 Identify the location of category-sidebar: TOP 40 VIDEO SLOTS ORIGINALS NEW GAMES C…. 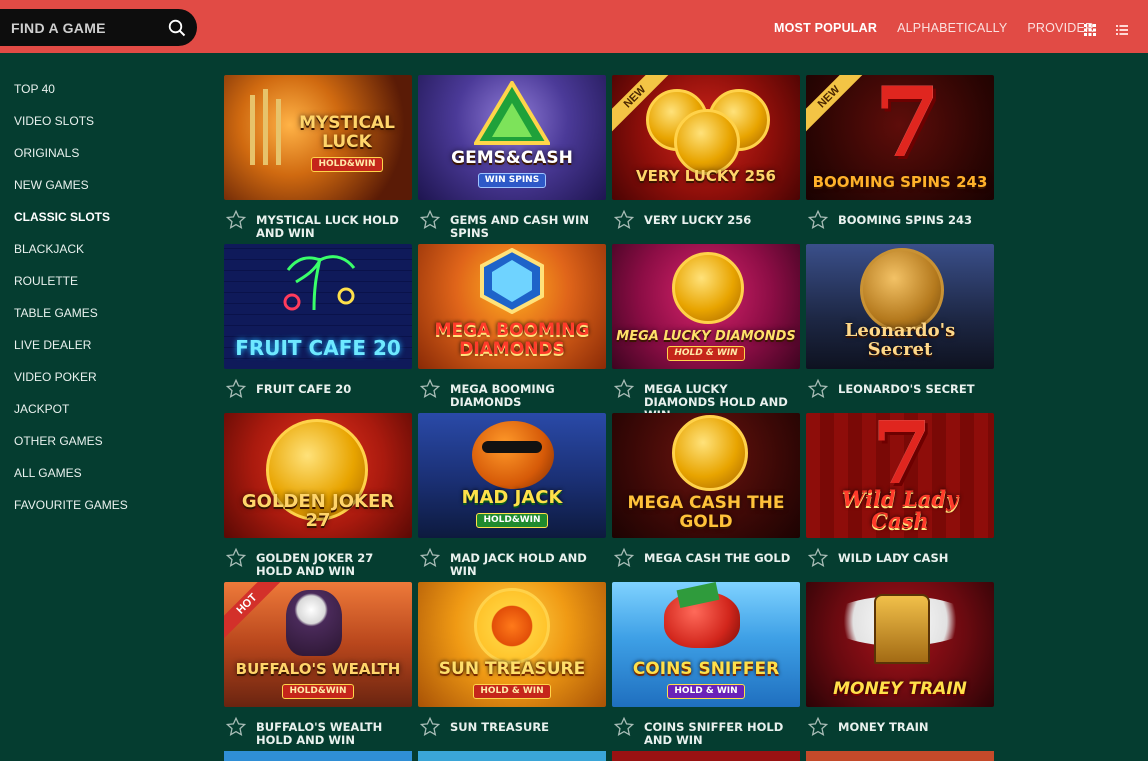
(71, 306).